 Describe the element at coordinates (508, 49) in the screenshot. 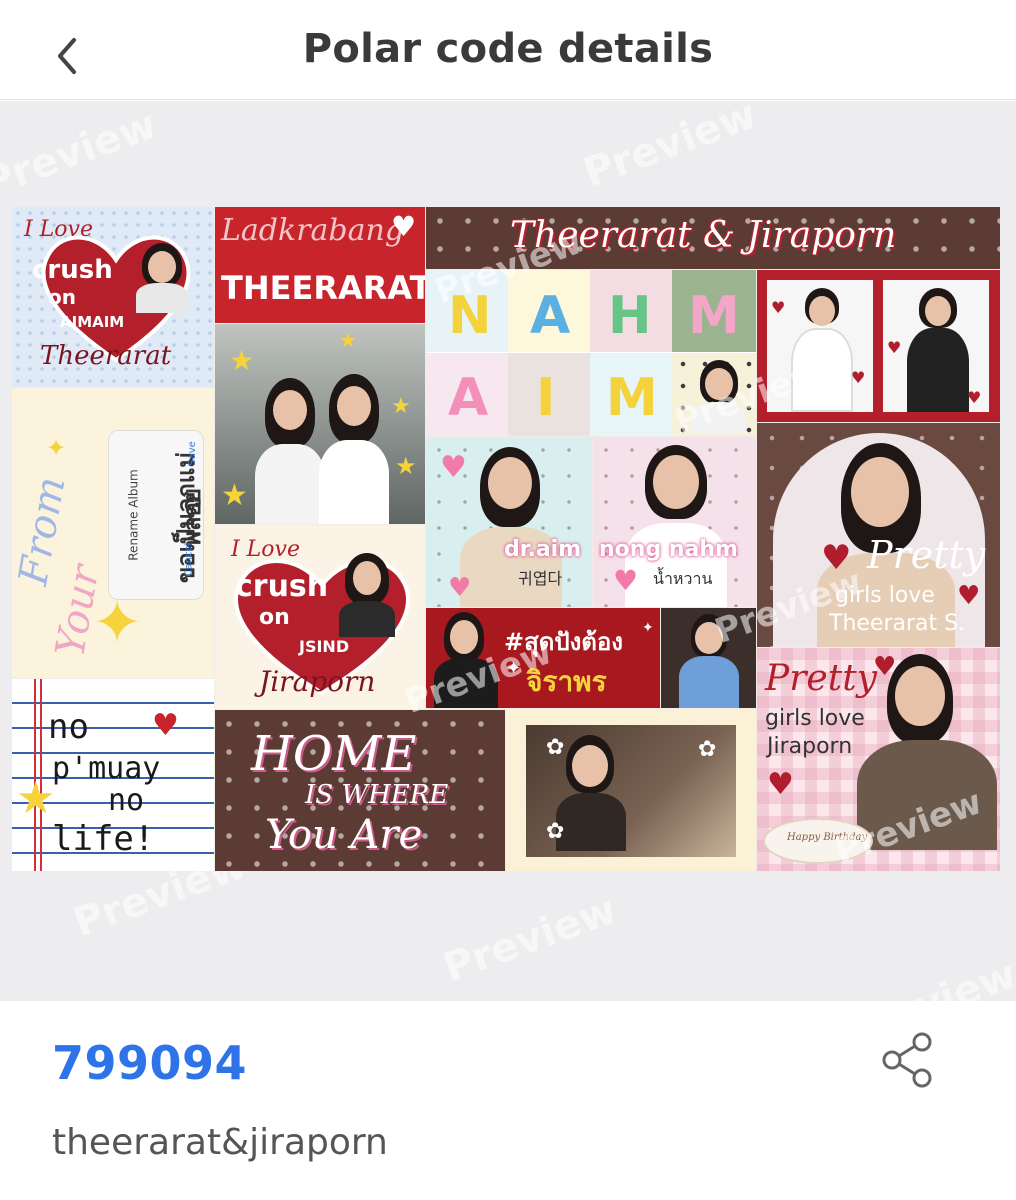

I see `page-title: Polar code details` at that location.